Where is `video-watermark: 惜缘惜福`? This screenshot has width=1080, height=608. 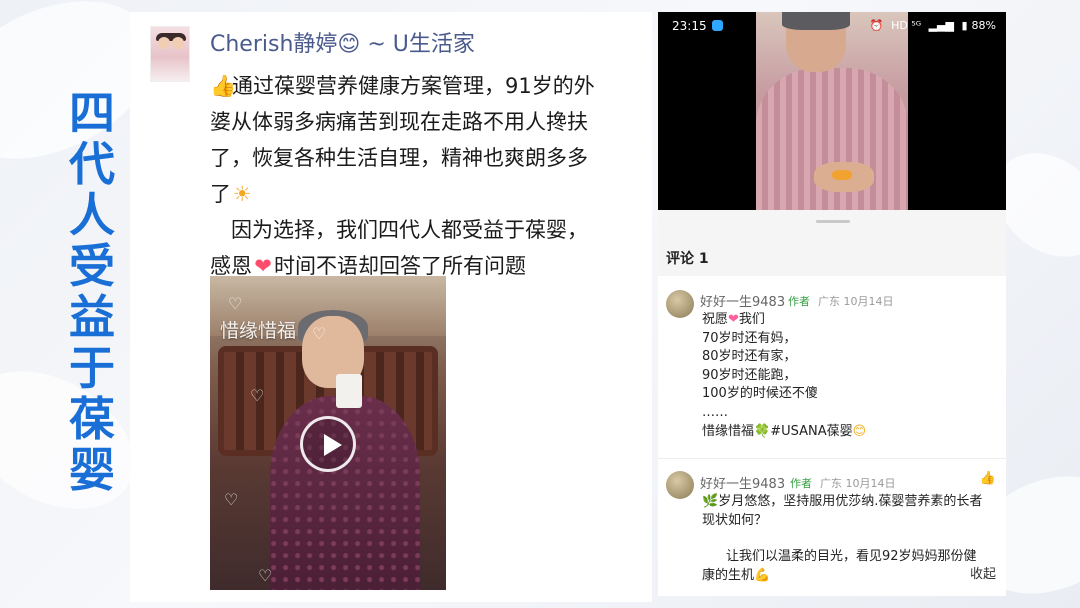 video-watermark: 惜缘惜福 is located at coordinates (258, 331).